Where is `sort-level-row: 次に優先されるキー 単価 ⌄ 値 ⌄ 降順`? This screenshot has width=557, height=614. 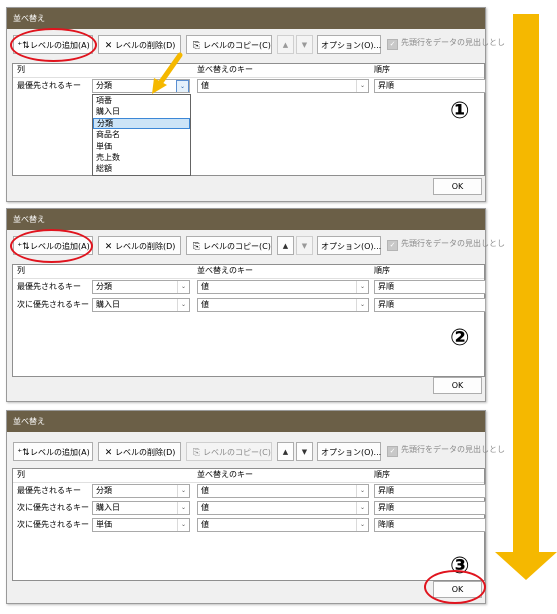
sort-level-row: 次に優先されるキー 単価 ⌄ 値 ⌄ 降順 is located at coordinates (249, 527).